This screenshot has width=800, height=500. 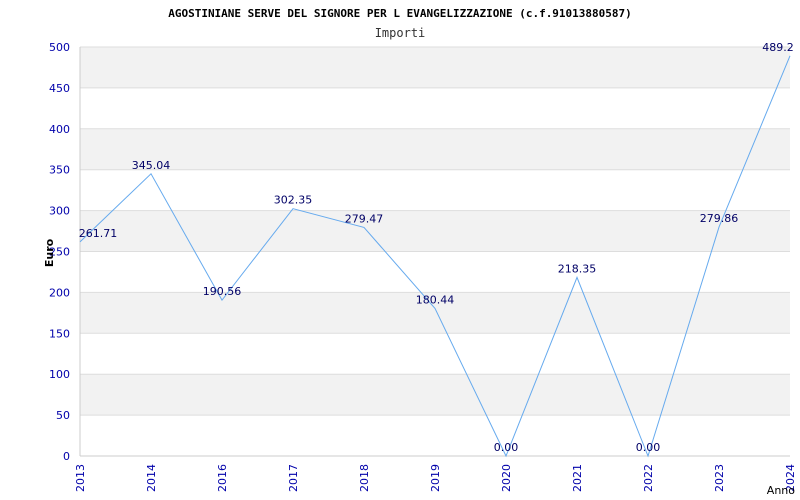 I want to click on y-tick-label: 100, so click(x=59, y=374).